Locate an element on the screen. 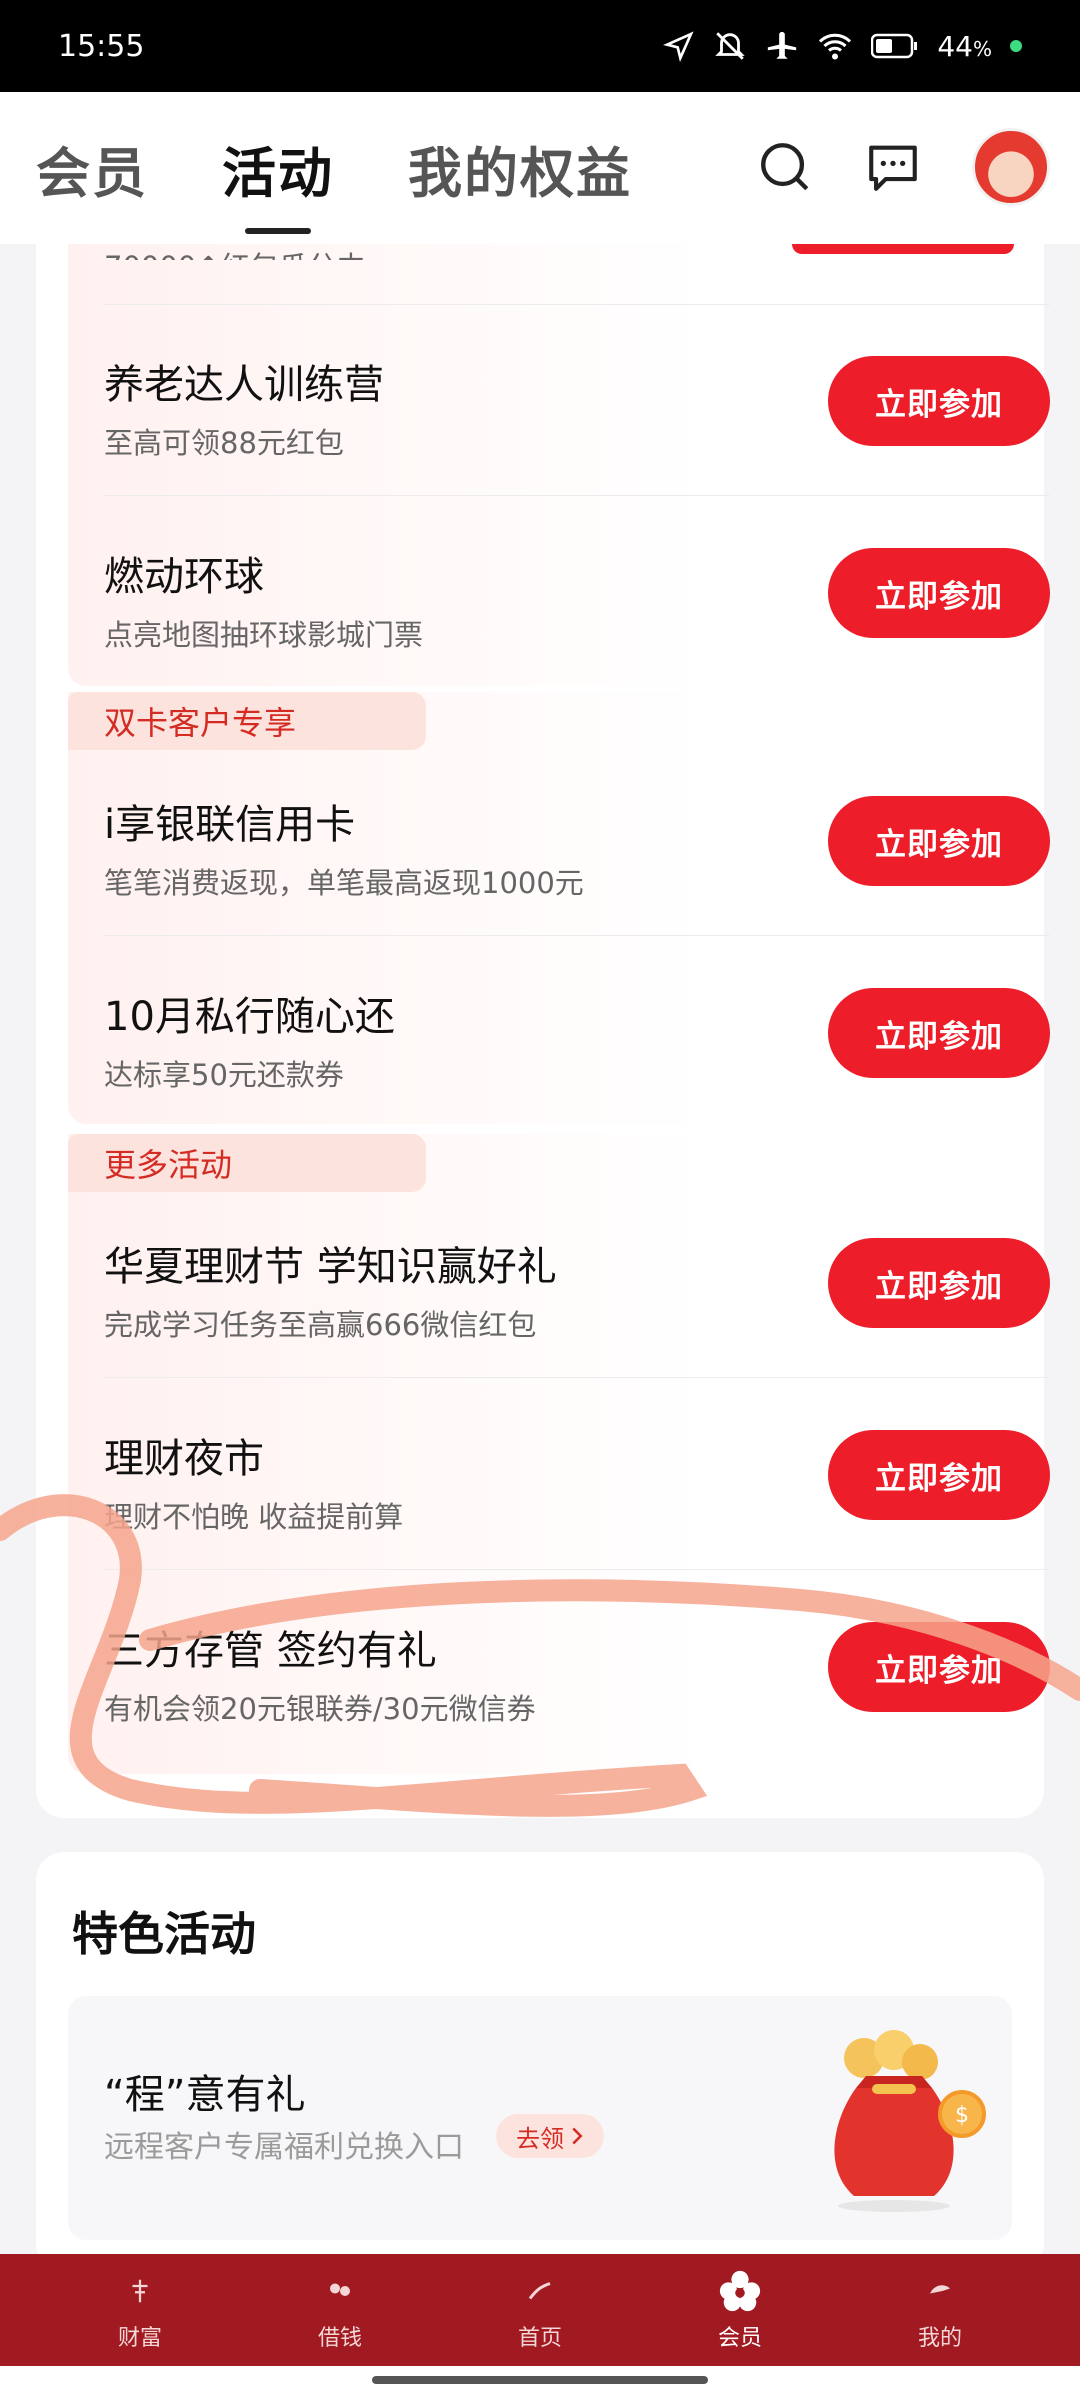 The image size is (1080, 2400). search-icon is located at coordinates (785, 167).